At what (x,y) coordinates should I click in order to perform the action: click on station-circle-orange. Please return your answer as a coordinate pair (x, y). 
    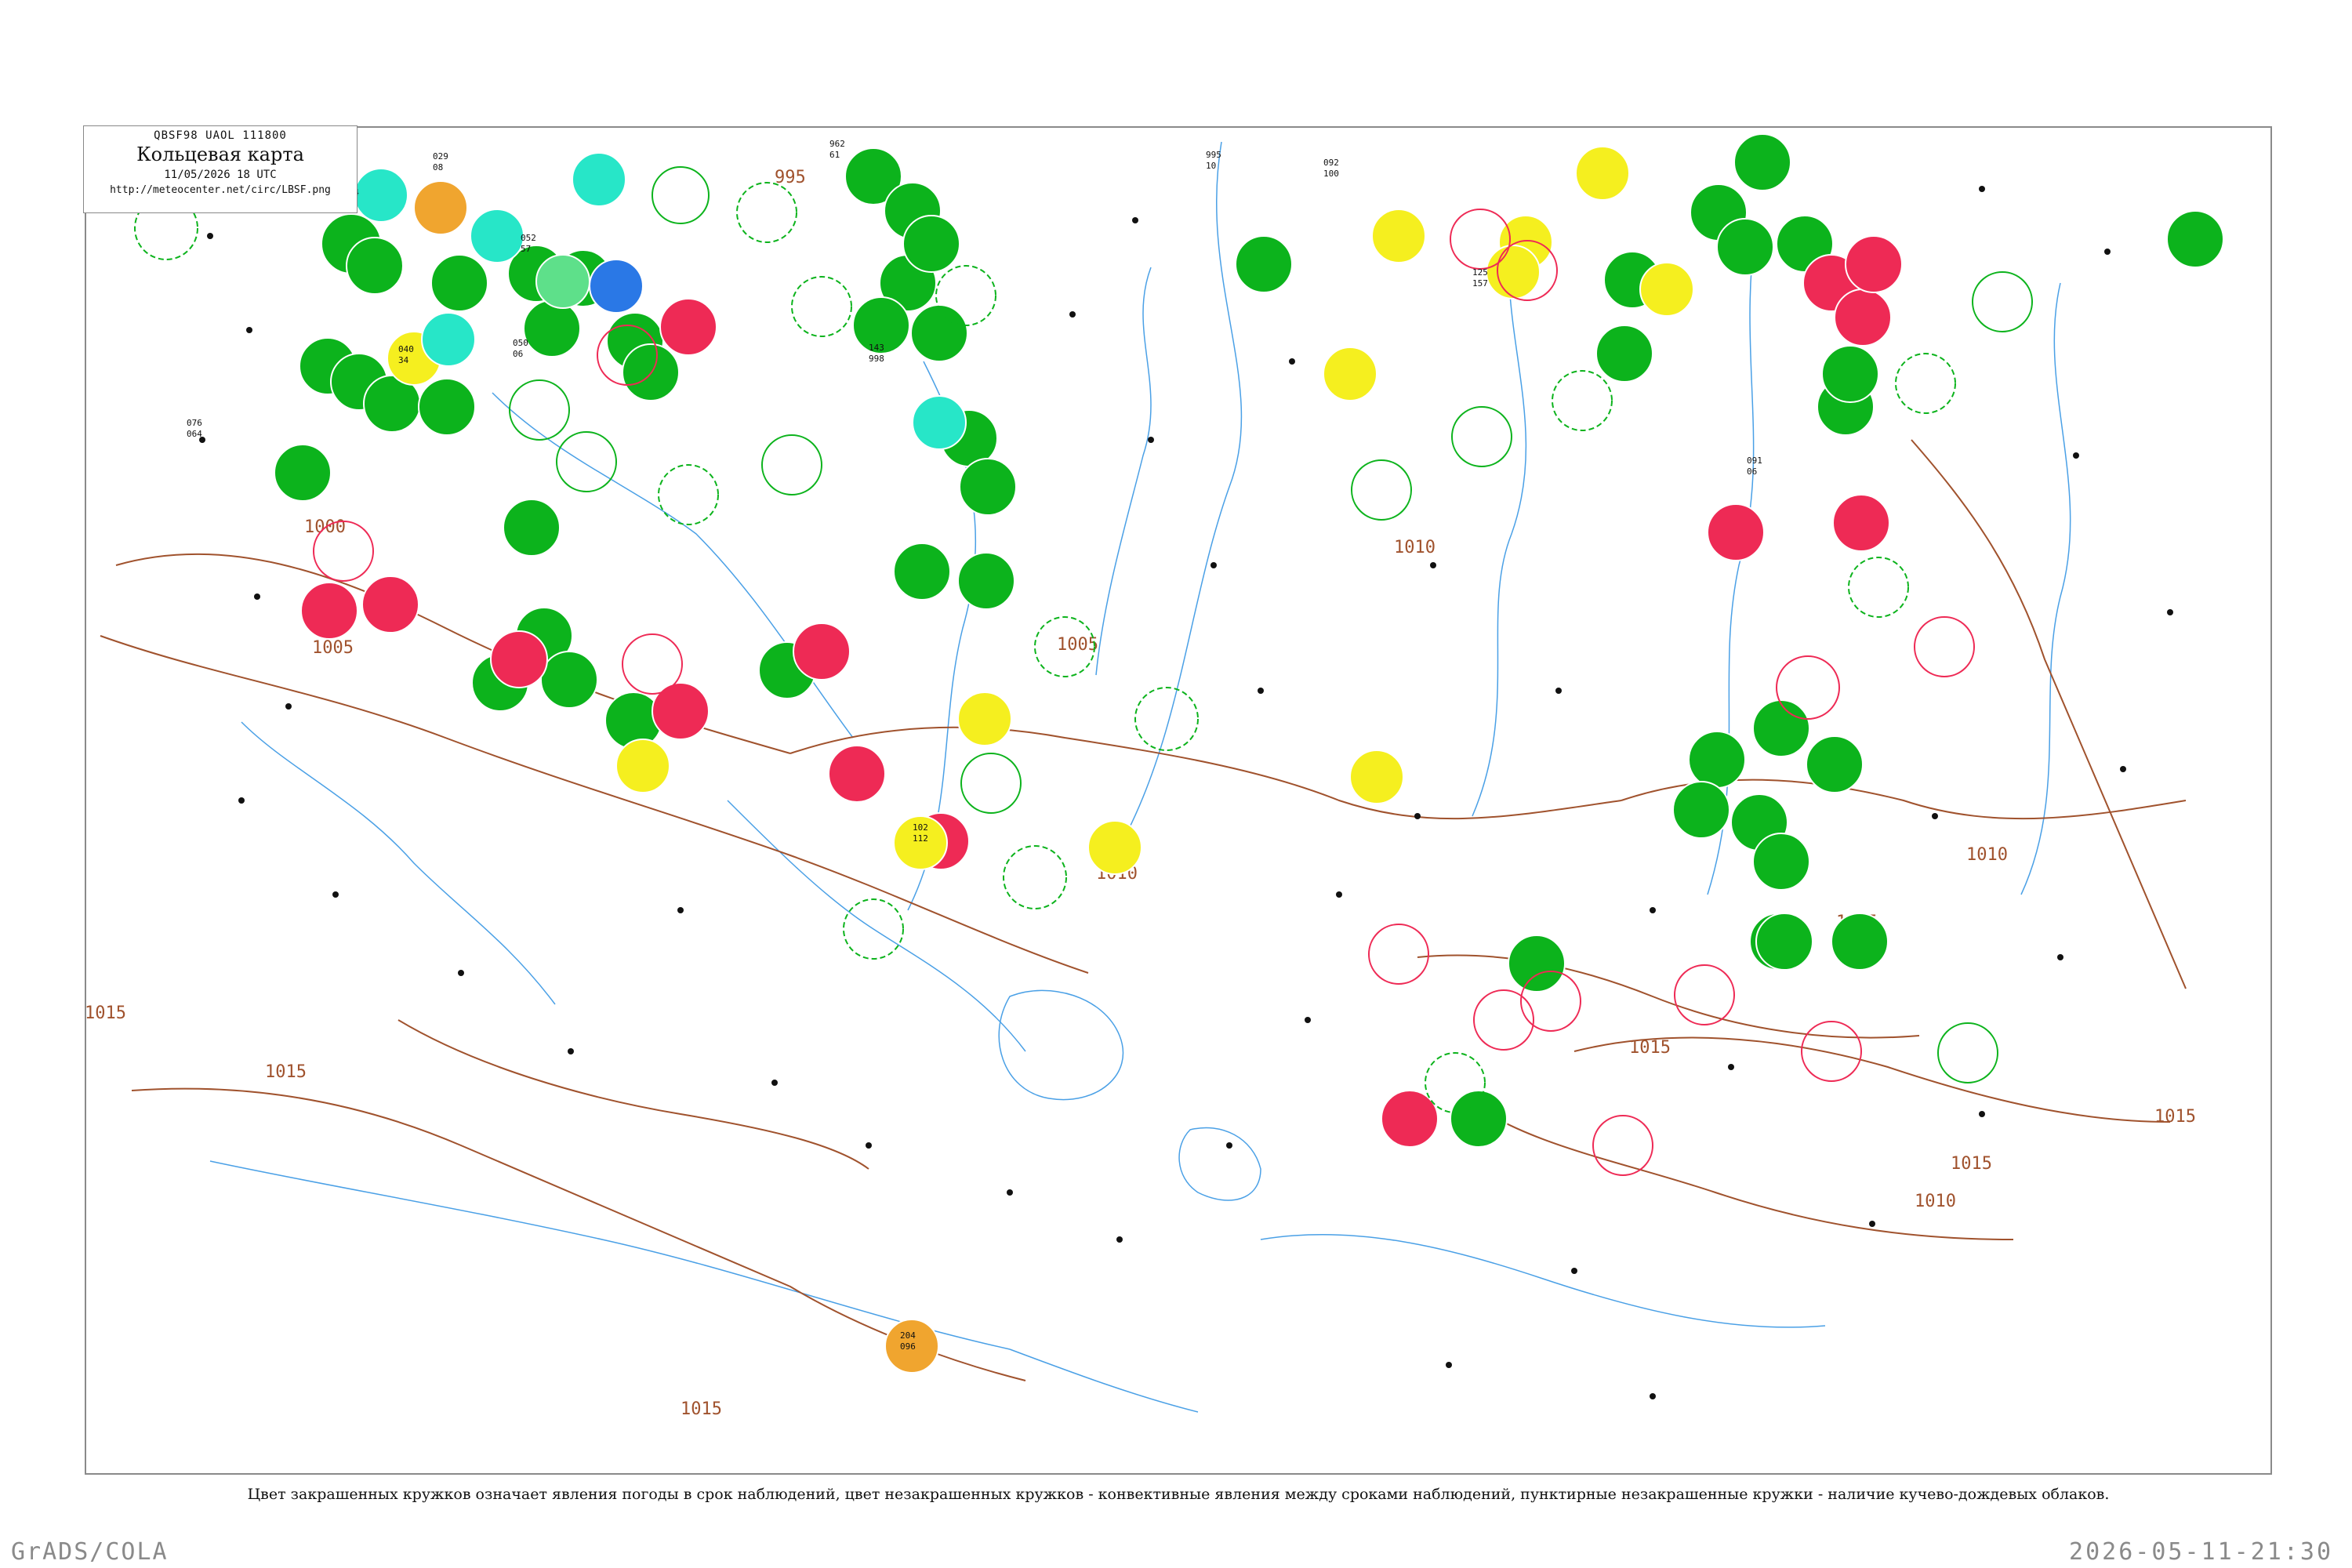
    Looking at the image, I should click on (440, 208).